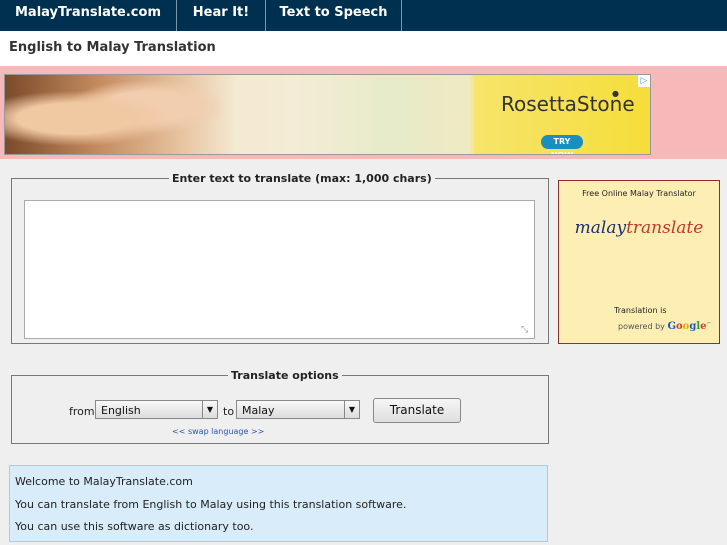 The height and width of the screenshot is (545, 727). What do you see at coordinates (687, 326) in the screenshot?
I see `google-logo: Google` at bounding box center [687, 326].